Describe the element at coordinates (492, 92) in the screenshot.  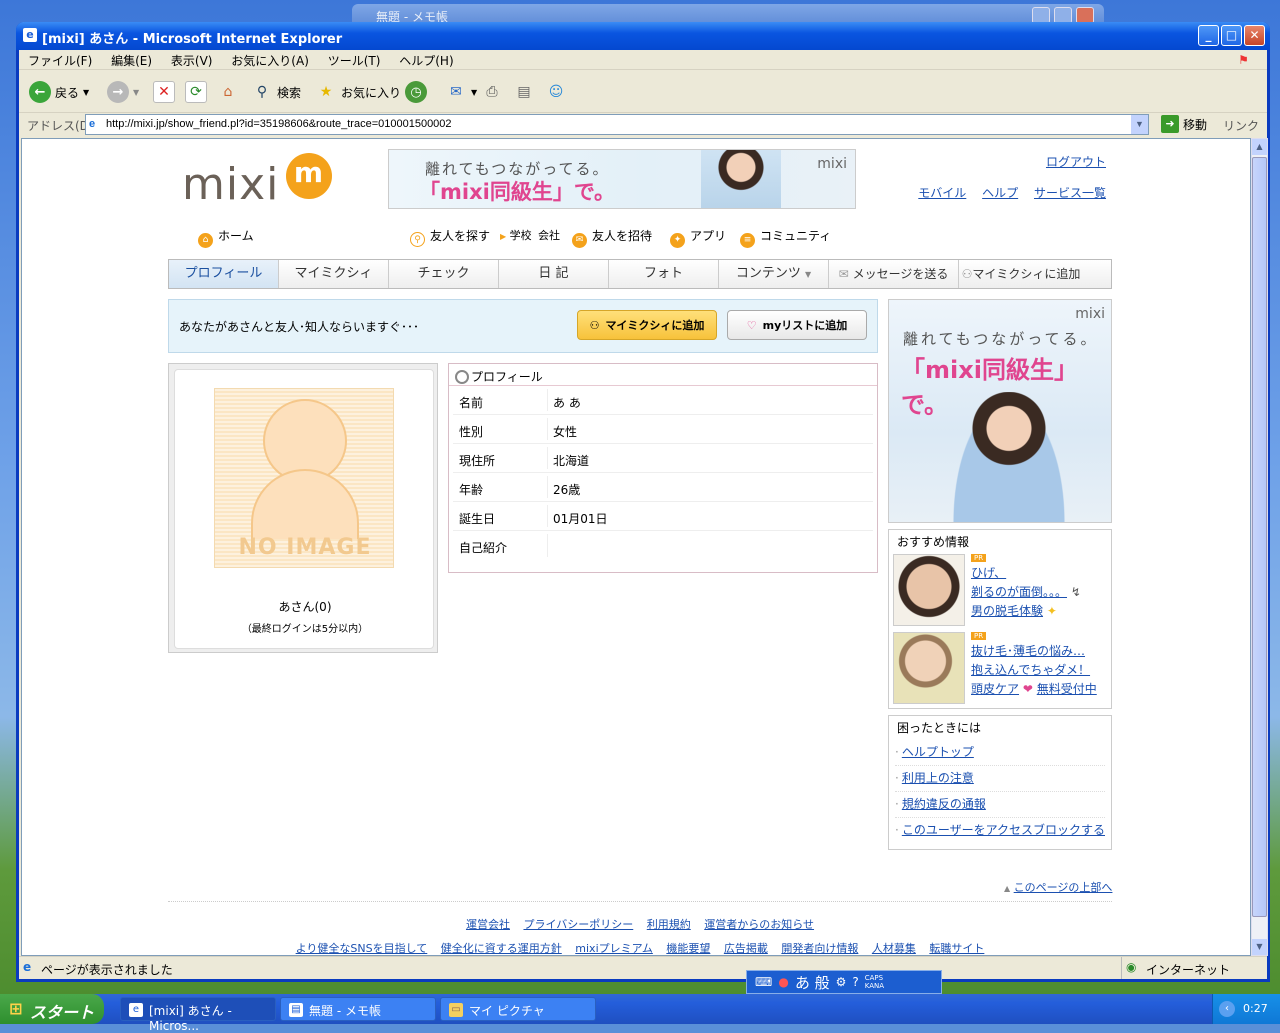
I see `print-button: ⎙` at that location.